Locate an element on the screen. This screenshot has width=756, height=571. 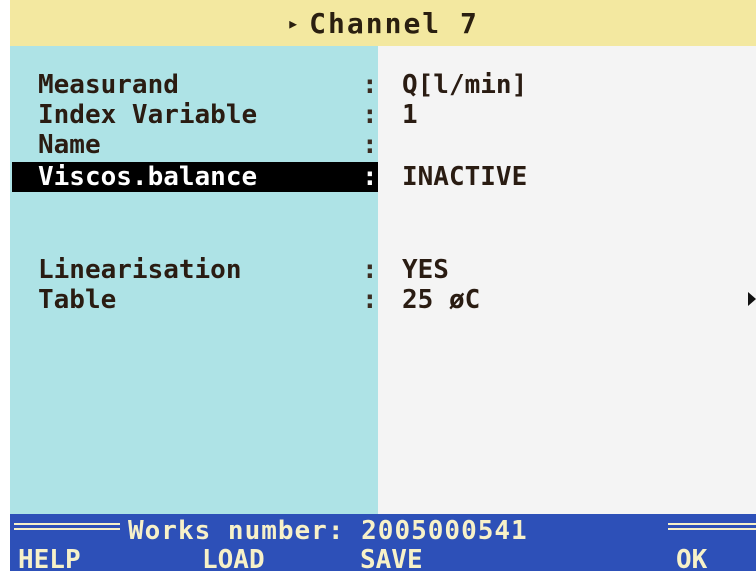
title-marker-icon: ▸ is located at coordinates (294, 23).